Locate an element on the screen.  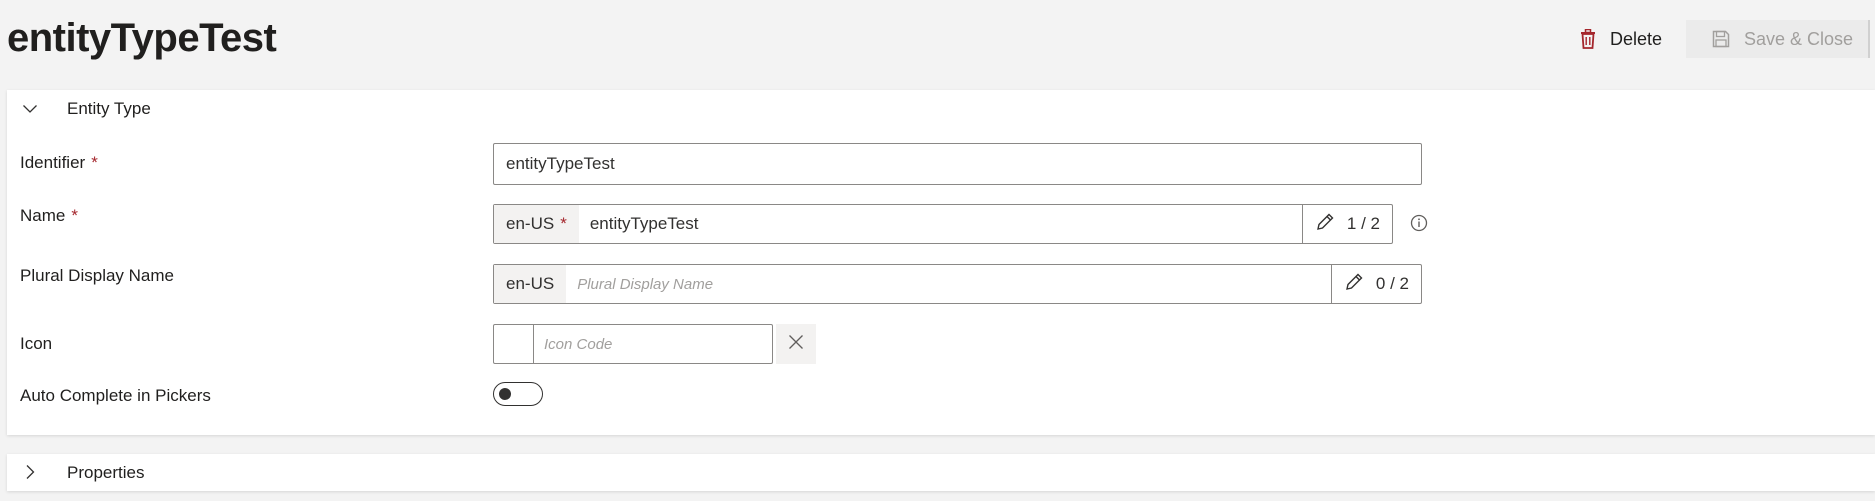
plural-locale: en-US is located at coordinates (530, 283).